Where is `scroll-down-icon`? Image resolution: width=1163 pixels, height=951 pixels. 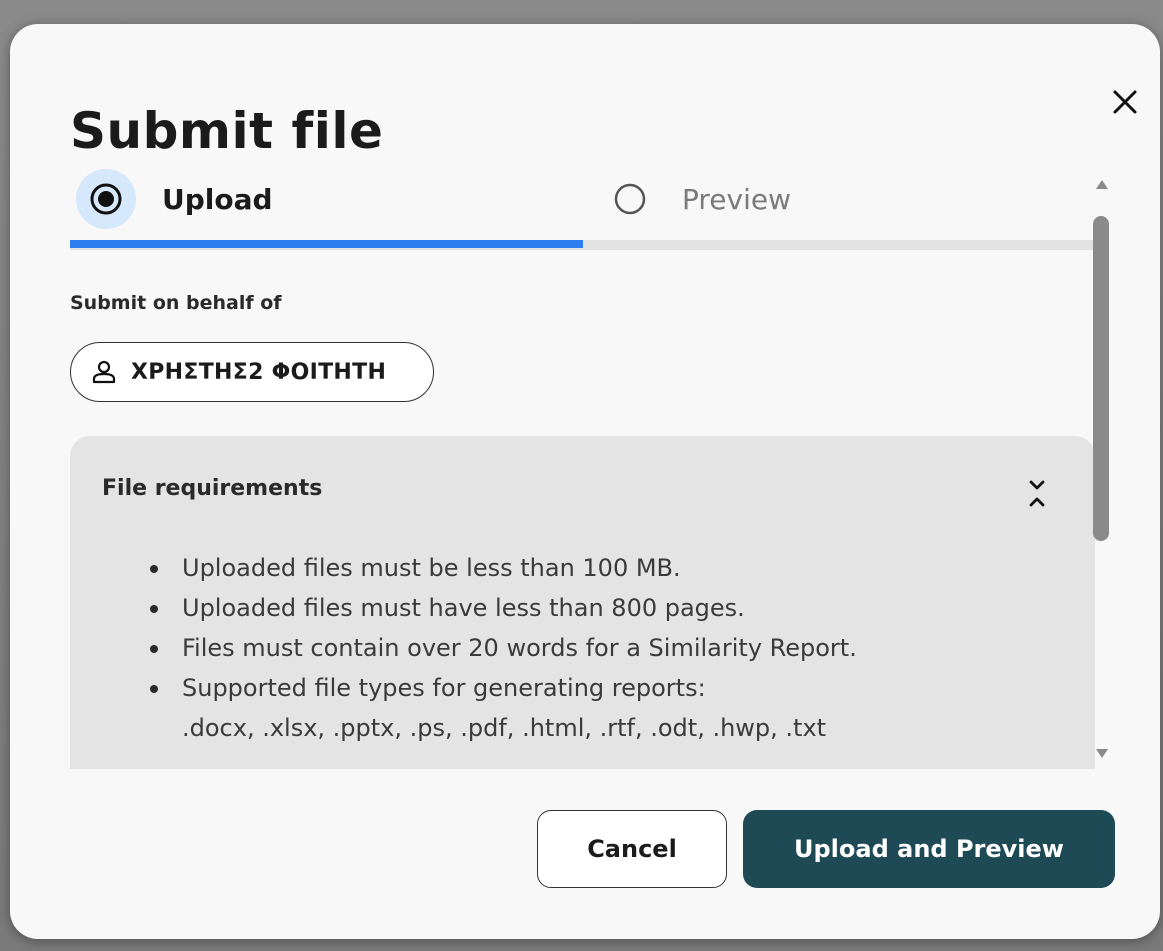 scroll-down-icon is located at coordinates (1102, 753).